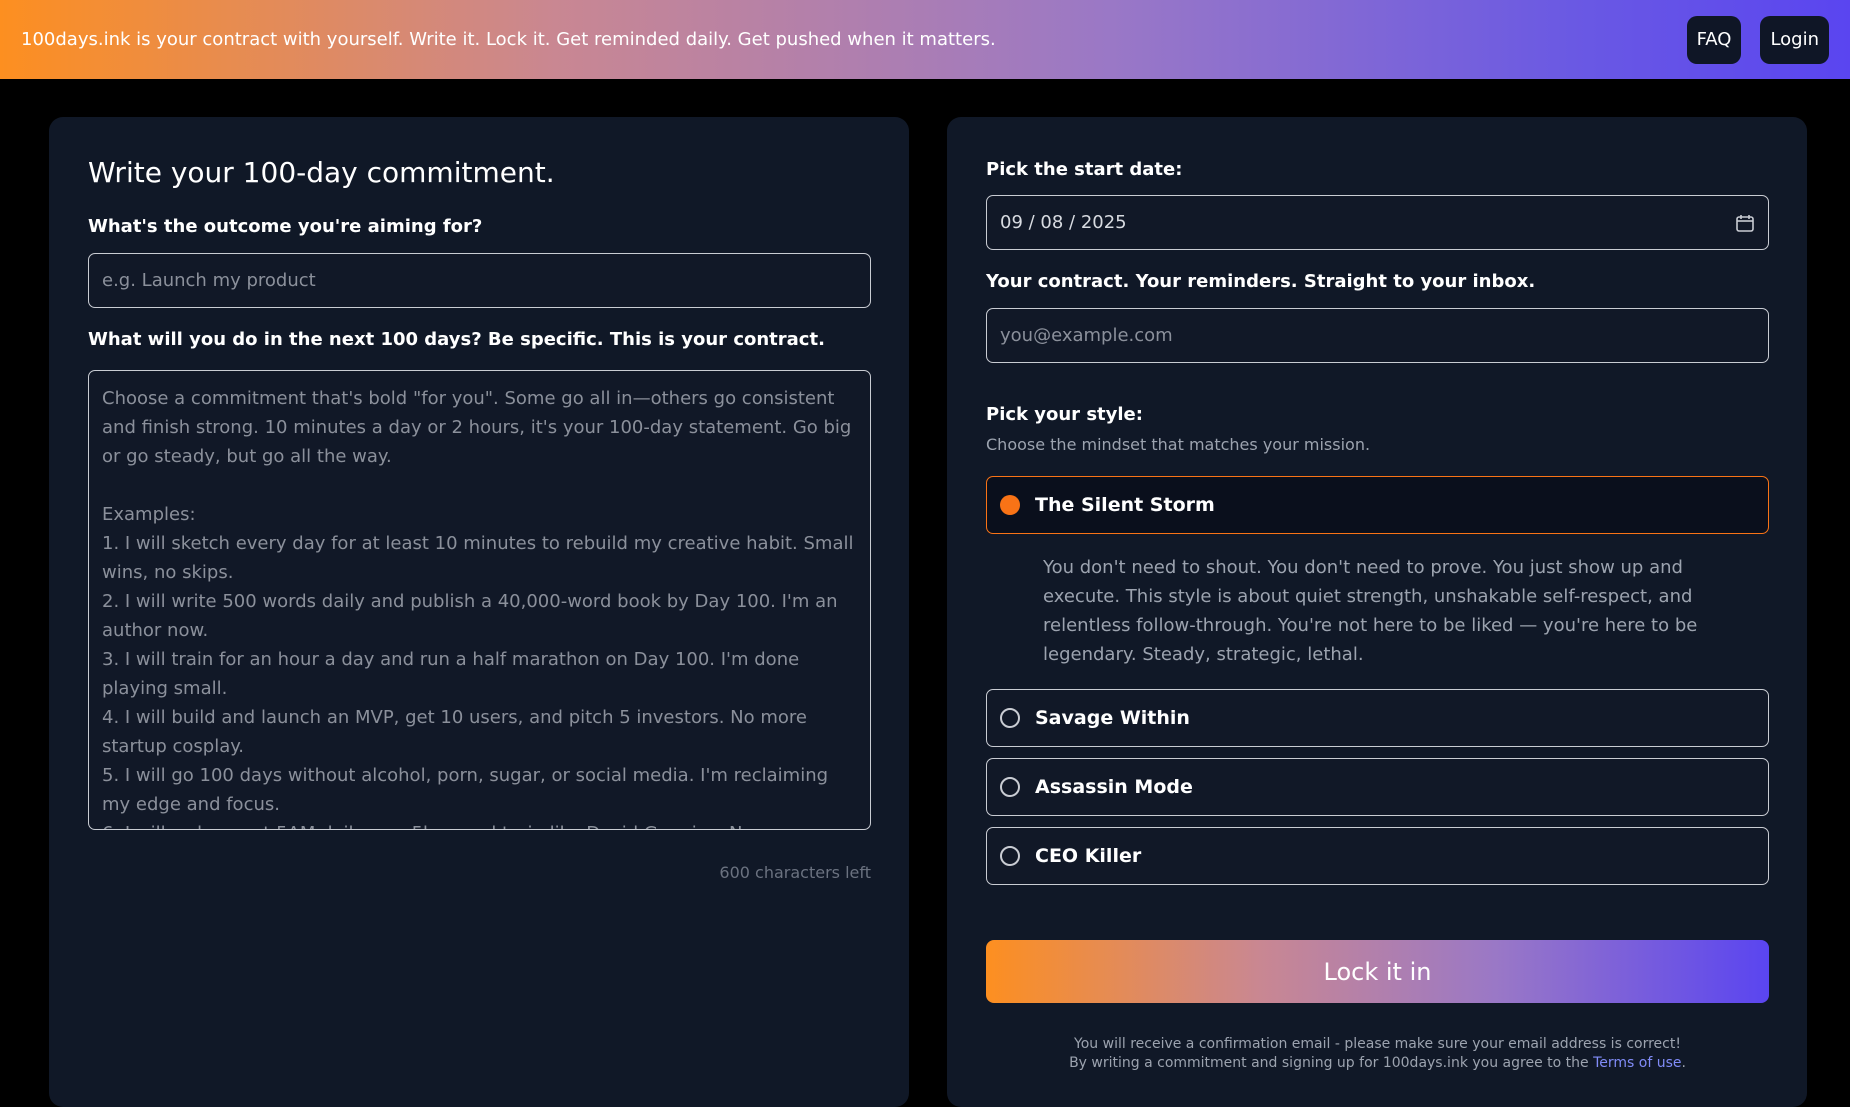  What do you see at coordinates (1637, 1063) in the screenshot?
I see `terms-of-use-link: Terms of use` at bounding box center [1637, 1063].